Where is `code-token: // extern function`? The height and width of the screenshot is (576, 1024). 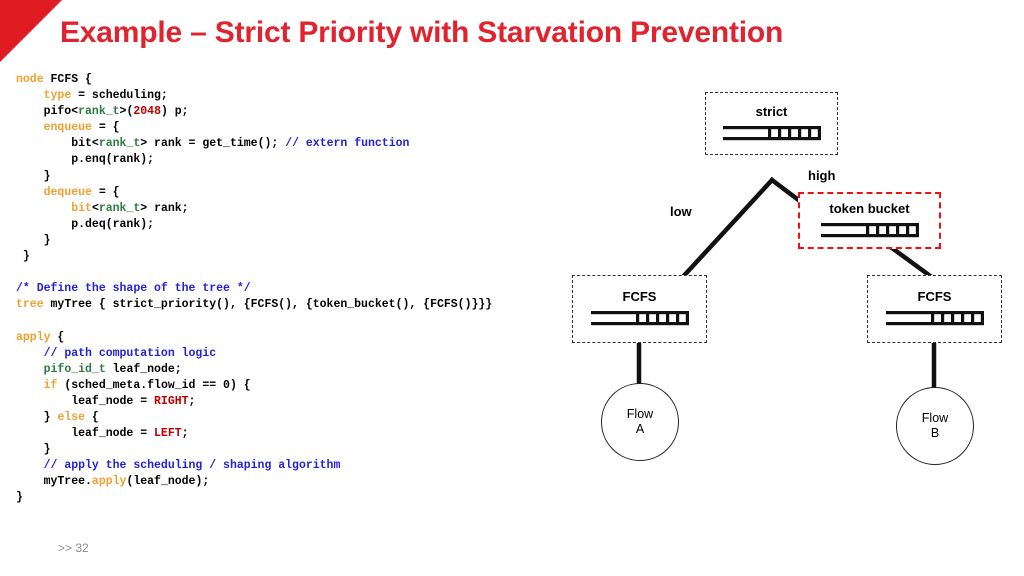
code-token: // extern function is located at coordinates (347, 144).